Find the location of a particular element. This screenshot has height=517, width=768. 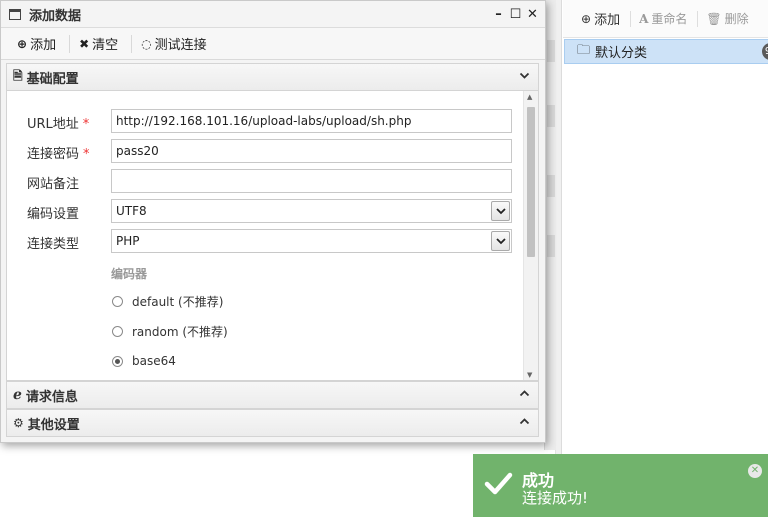

delete-category-label: 删除 is located at coordinates (736, 19).